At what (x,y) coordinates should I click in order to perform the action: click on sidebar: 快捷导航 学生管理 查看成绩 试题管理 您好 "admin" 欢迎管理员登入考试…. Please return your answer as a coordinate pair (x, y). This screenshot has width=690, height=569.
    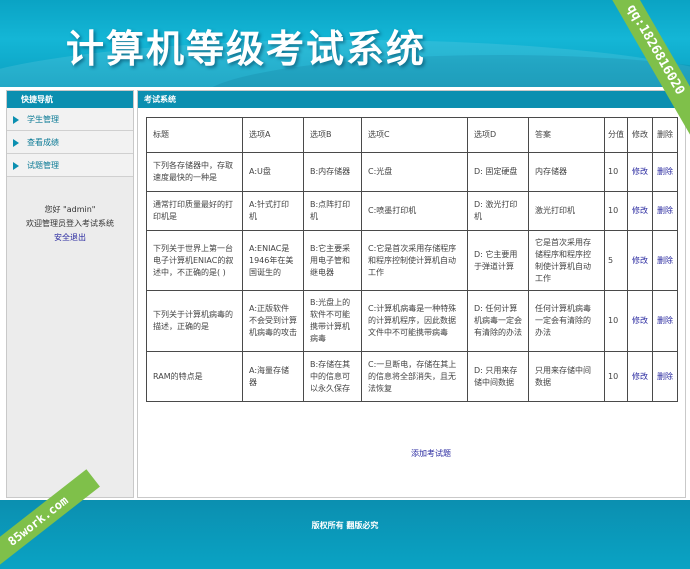
    Looking at the image, I should click on (70, 294).